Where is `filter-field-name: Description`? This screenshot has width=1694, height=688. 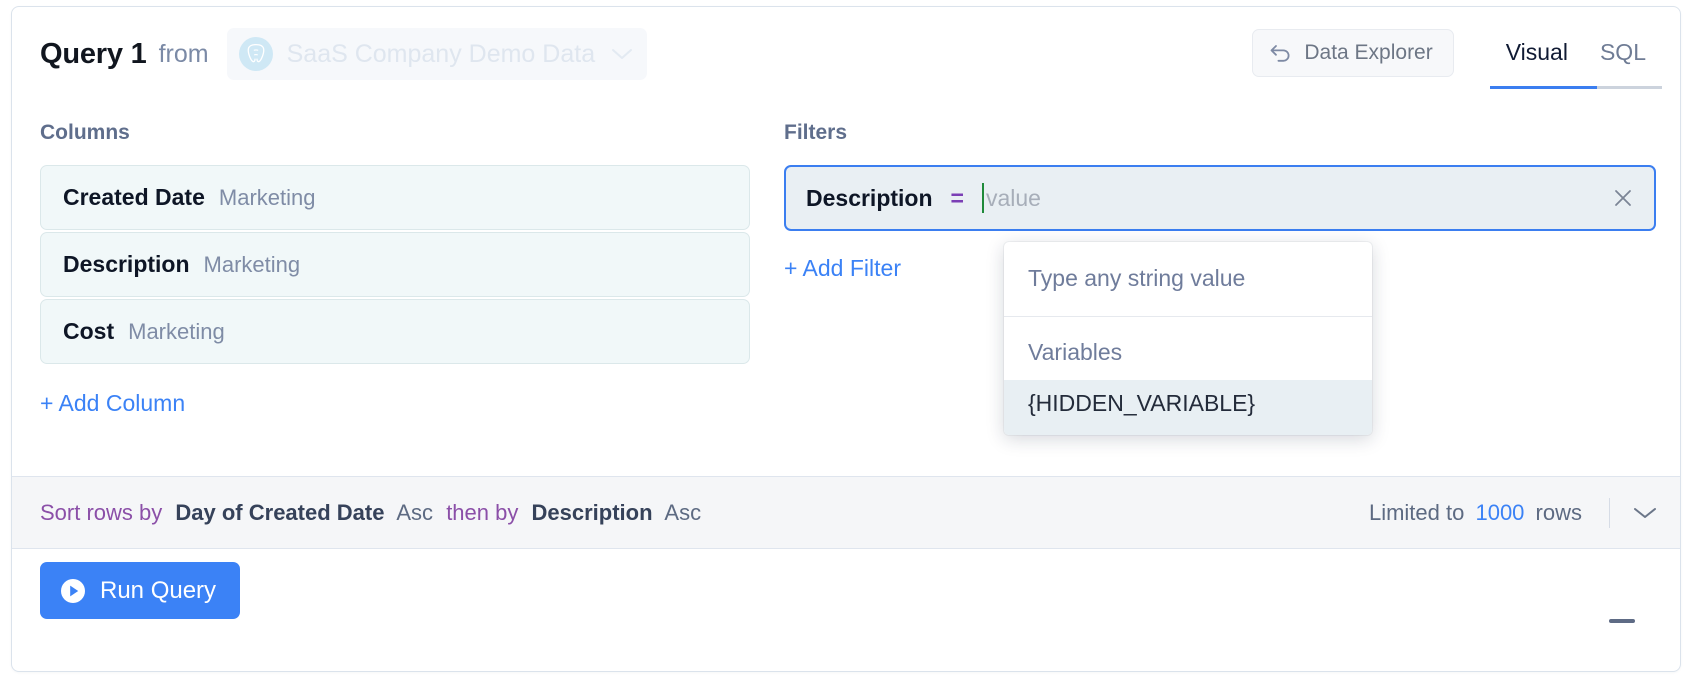 filter-field-name: Description is located at coordinates (869, 198).